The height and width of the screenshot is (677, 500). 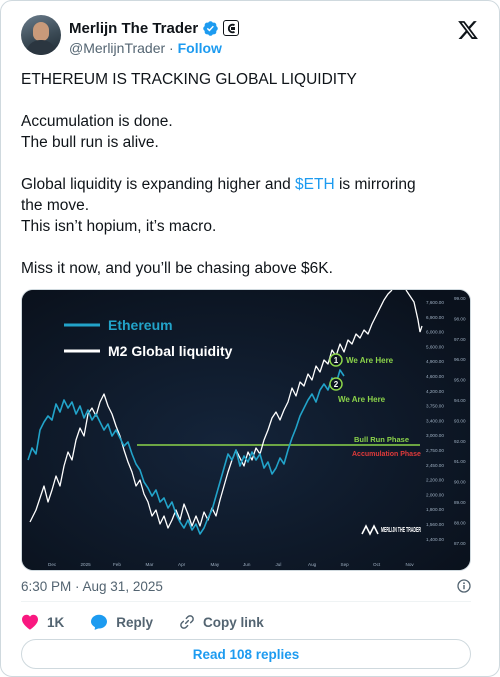 What do you see at coordinates (460, 420) in the screenshot?
I see `y-tick-right: 93.00` at bounding box center [460, 420].